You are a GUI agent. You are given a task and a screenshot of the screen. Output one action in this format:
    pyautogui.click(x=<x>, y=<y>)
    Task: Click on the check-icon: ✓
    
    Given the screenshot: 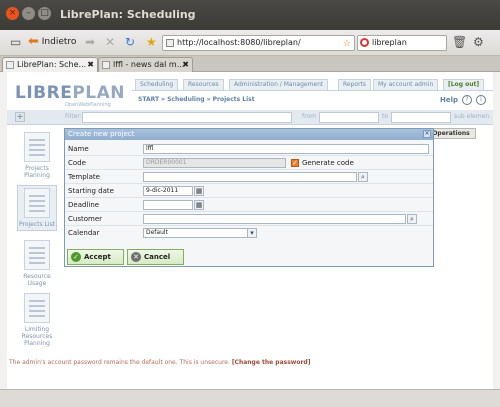 What is the action you would take?
    pyautogui.click(x=76, y=257)
    